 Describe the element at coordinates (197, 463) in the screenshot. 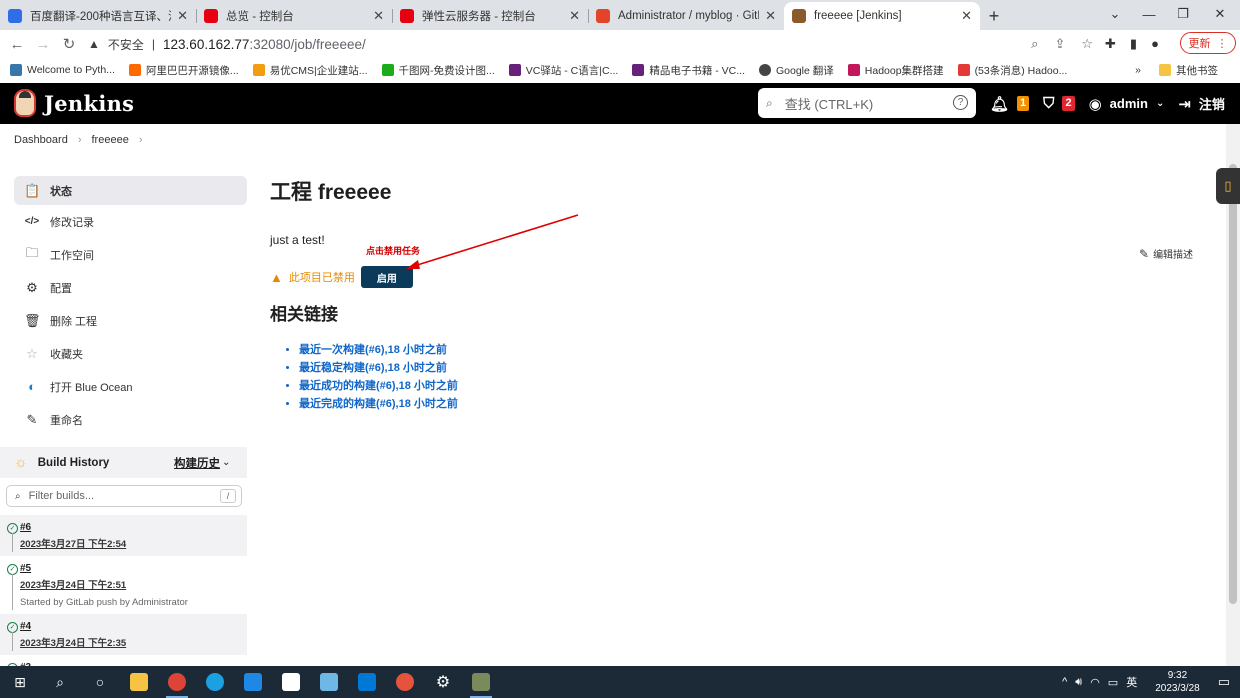

I see `build-trend-link: 构建历史` at that location.